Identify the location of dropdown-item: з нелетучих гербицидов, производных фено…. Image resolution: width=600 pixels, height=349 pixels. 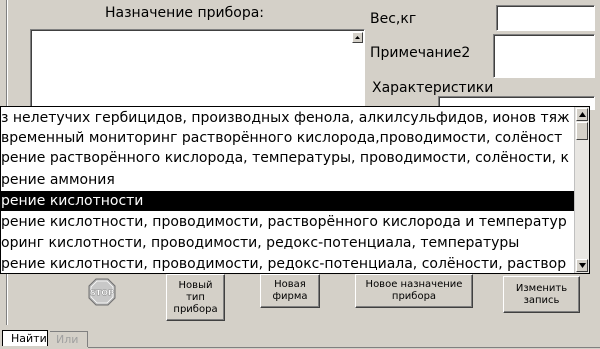
(288, 118).